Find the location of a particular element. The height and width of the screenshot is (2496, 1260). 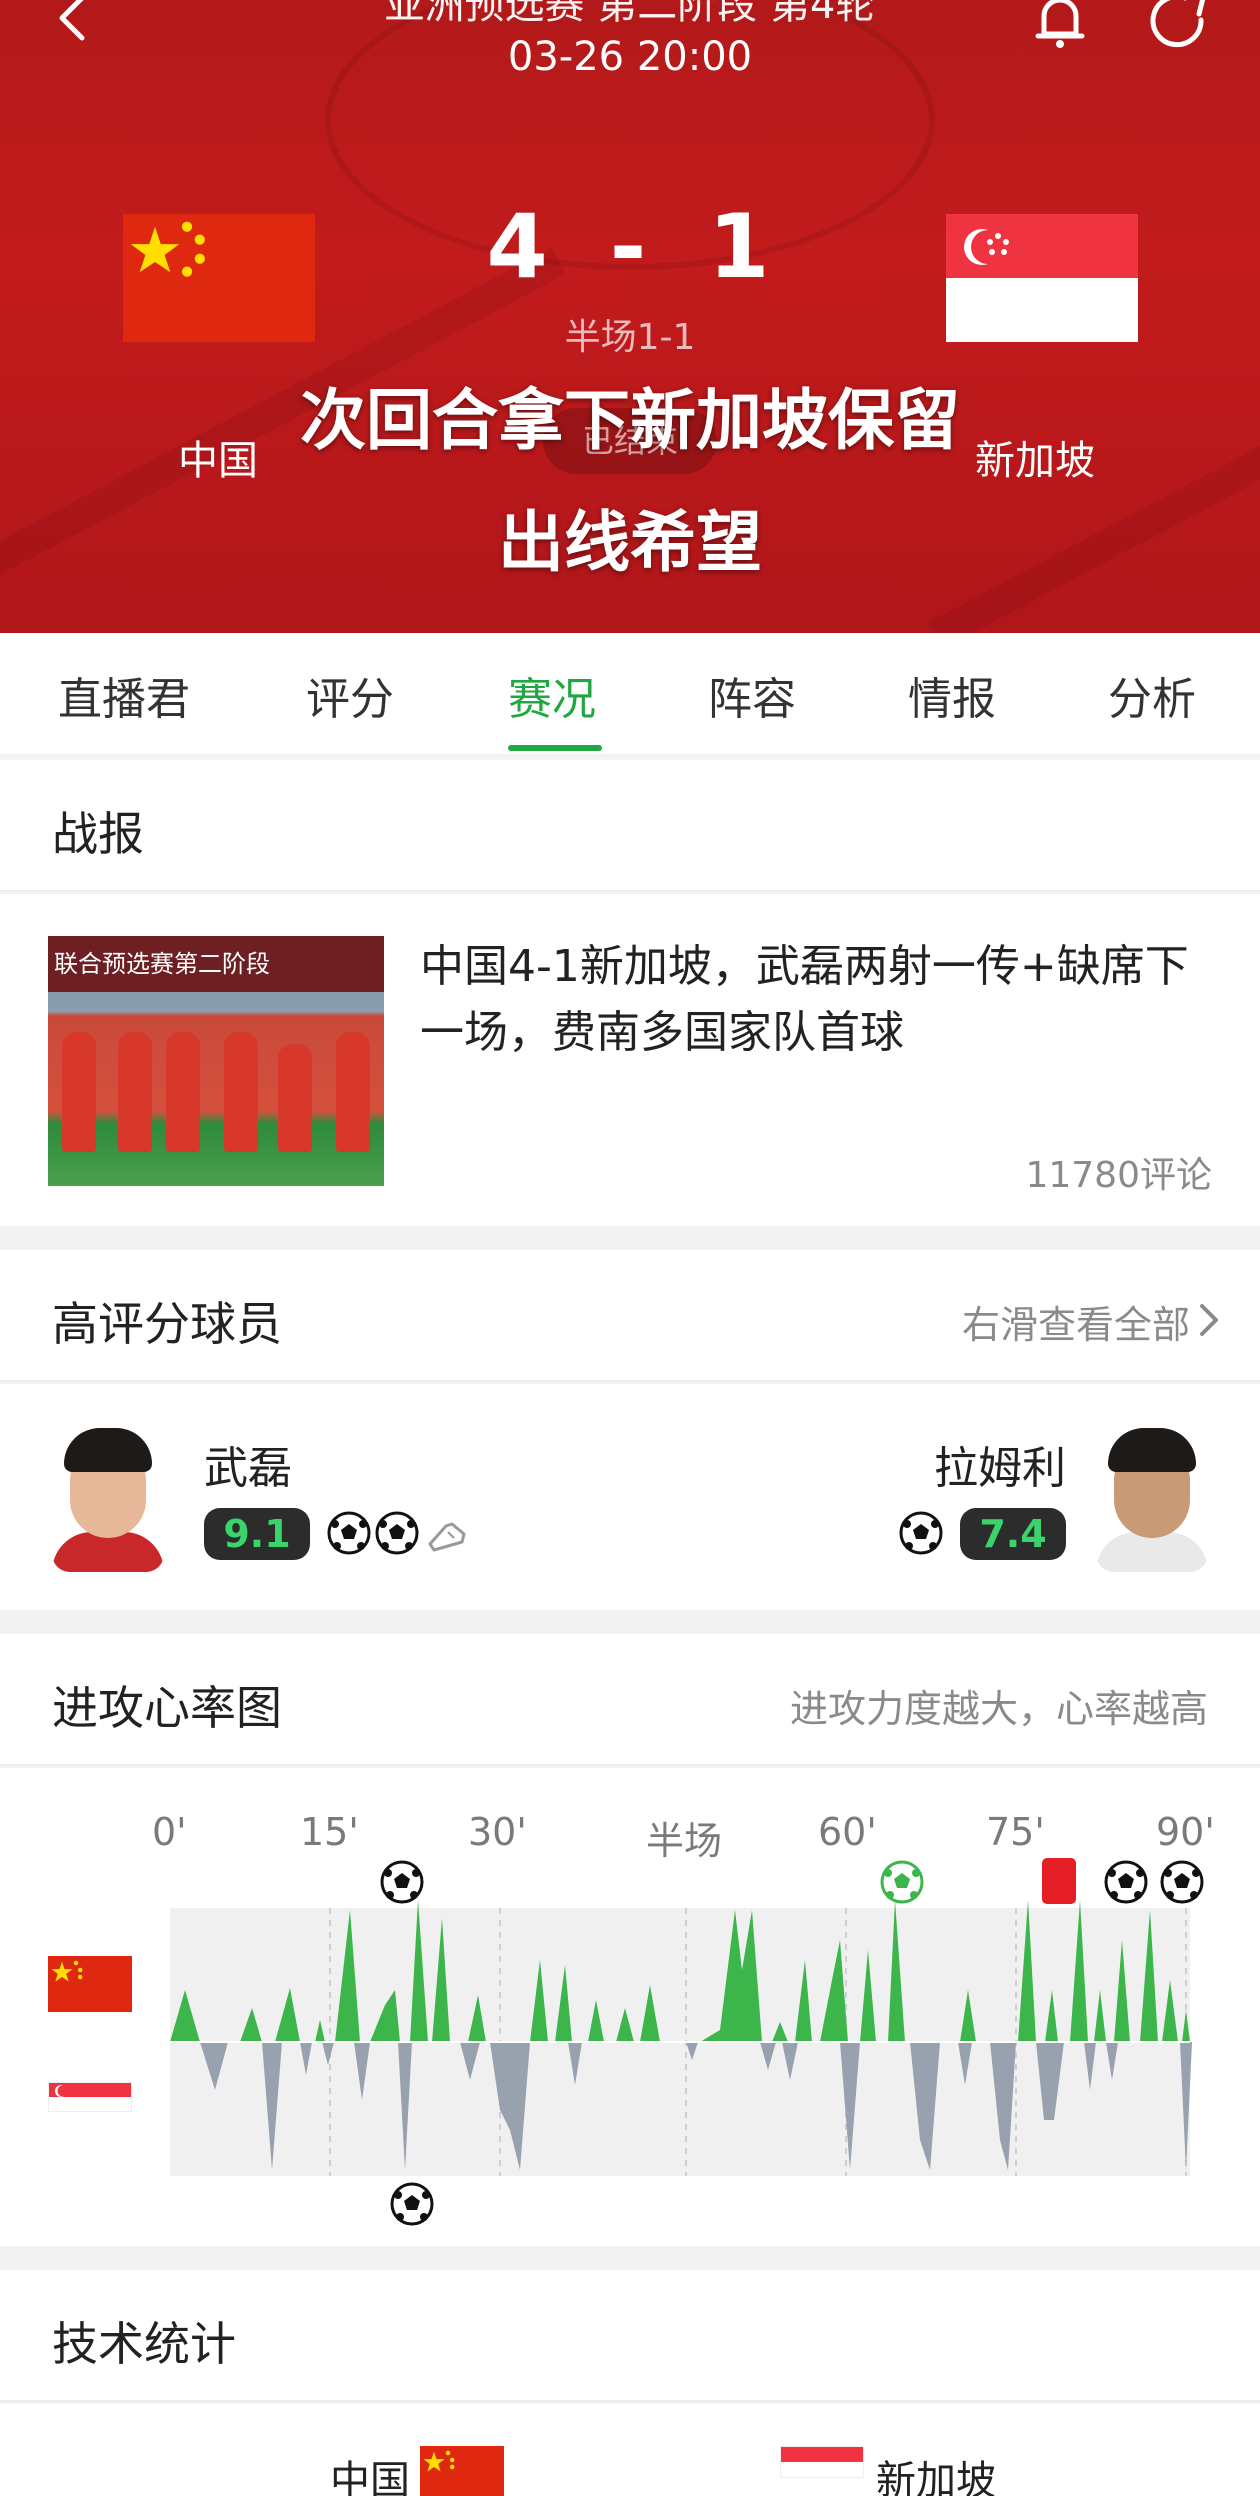

momentum-chart is located at coordinates (687, 2042).